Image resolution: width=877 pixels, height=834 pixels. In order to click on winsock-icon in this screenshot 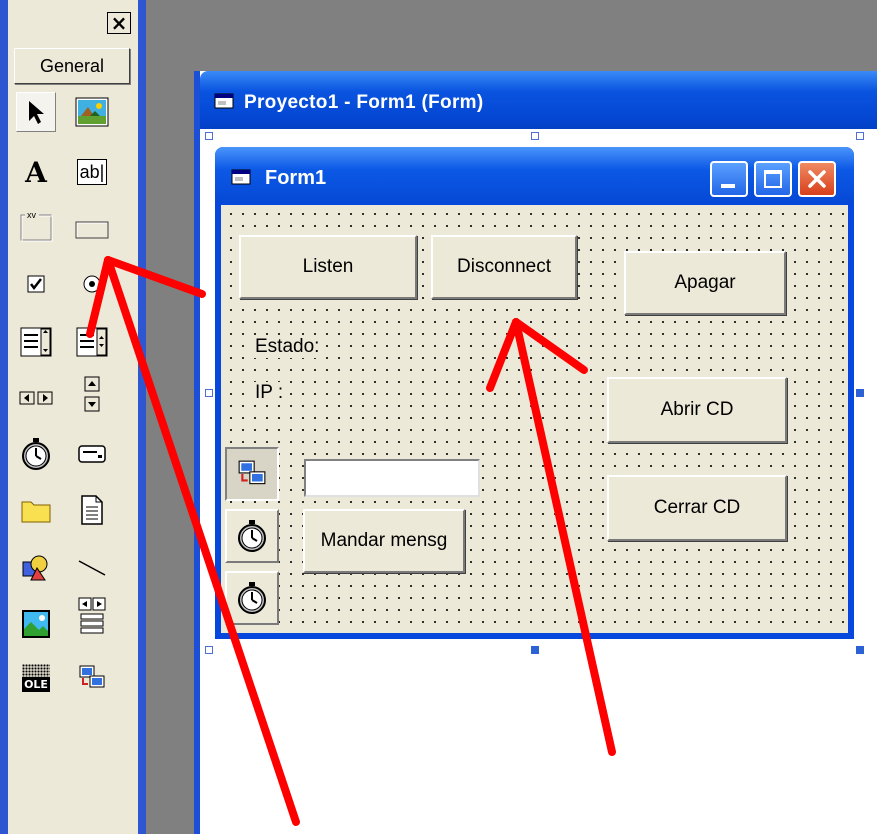, I will do `click(252, 472)`.